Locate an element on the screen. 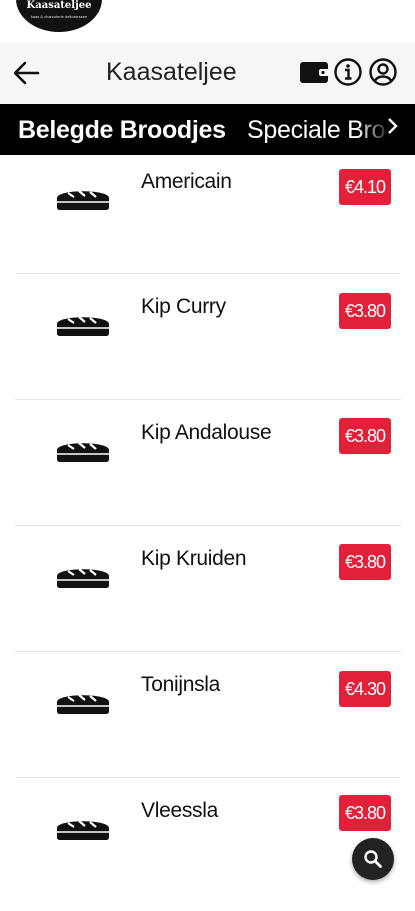  logo-tagline: kaas & charcuterie delicatessen is located at coordinates (59, 16).